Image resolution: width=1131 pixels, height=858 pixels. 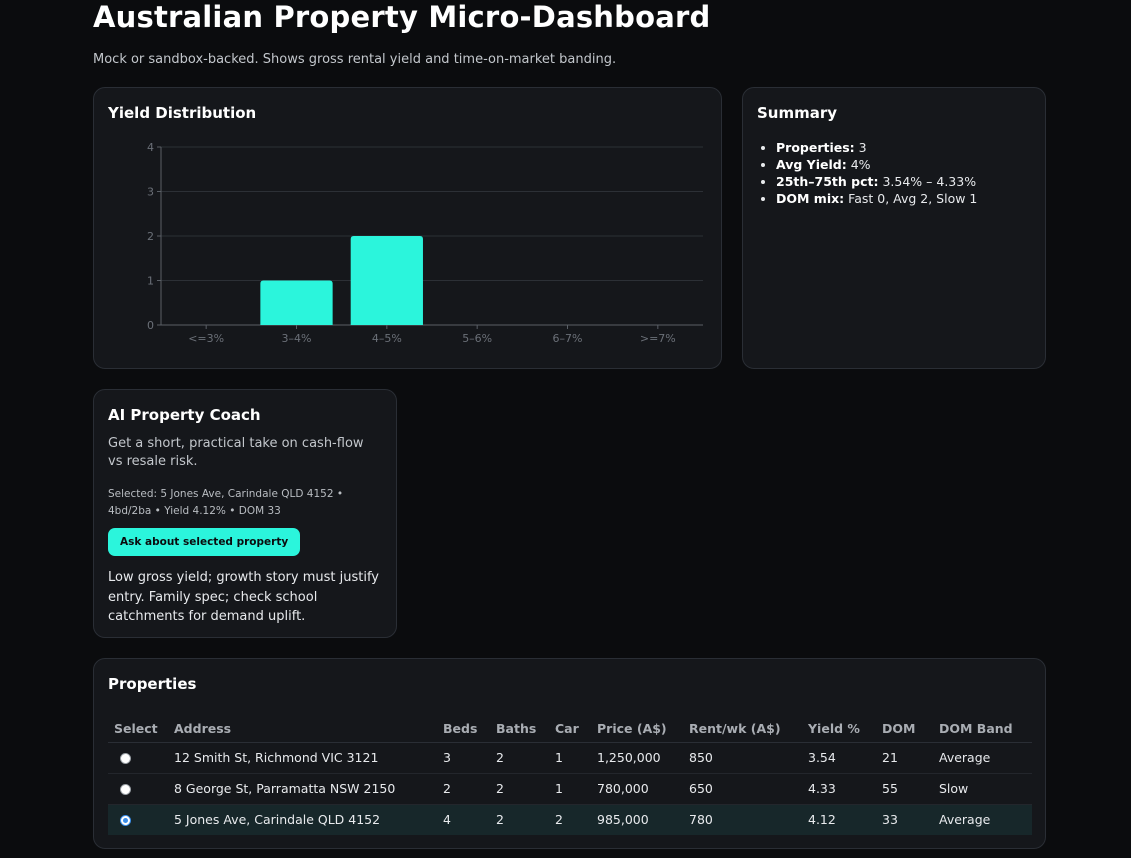 I want to click on x-tick-label: 5–6%, so click(x=477, y=338).